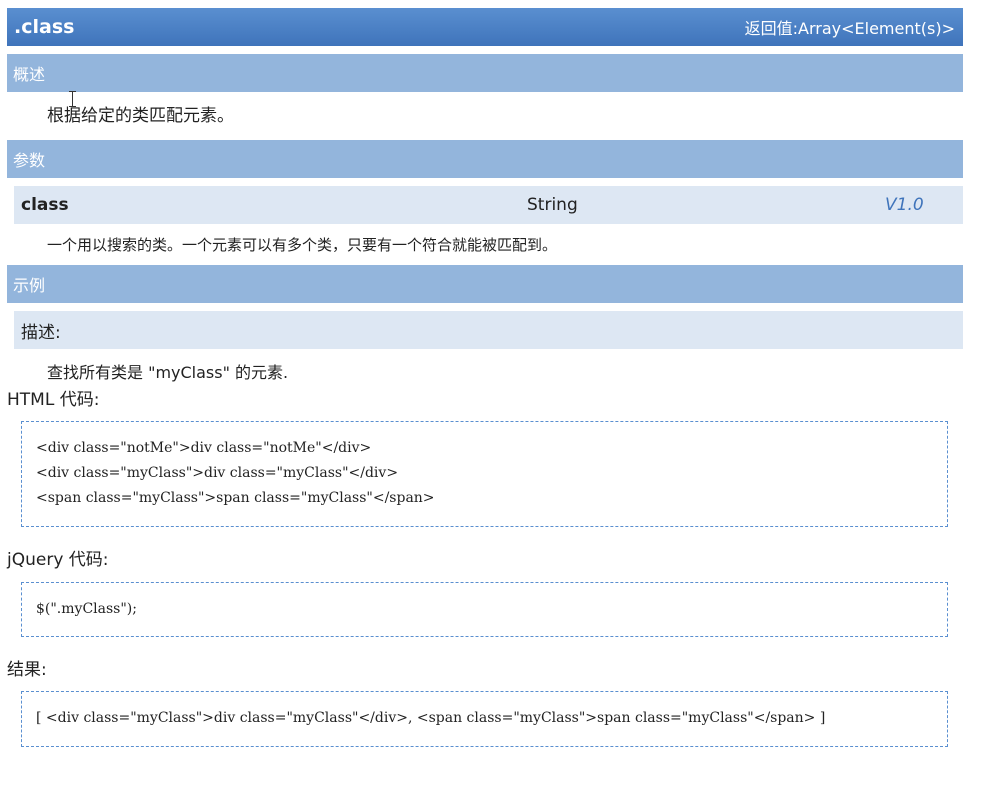  What do you see at coordinates (45, 205) in the screenshot?
I see `param-name: class` at bounding box center [45, 205].